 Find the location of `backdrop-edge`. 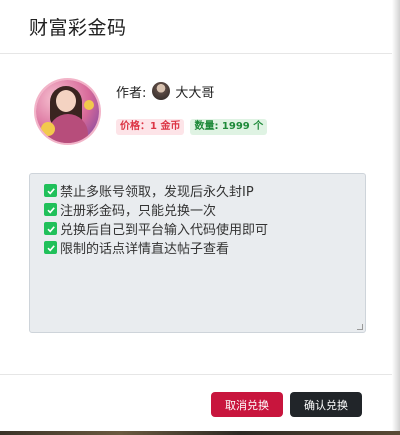

backdrop-edge is located at coordinates (396, 217).